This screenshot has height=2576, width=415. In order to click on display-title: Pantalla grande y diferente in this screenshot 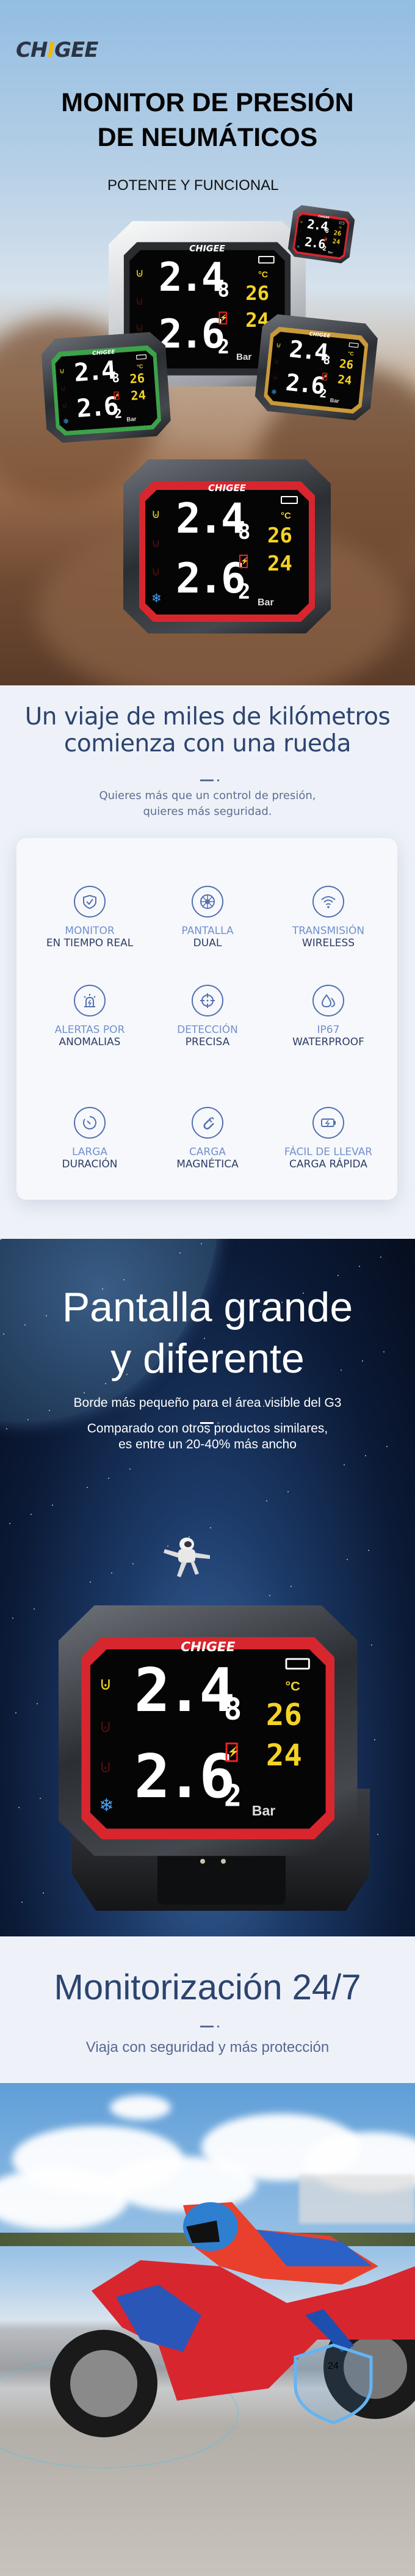, I will do `click(208, 1333)`.